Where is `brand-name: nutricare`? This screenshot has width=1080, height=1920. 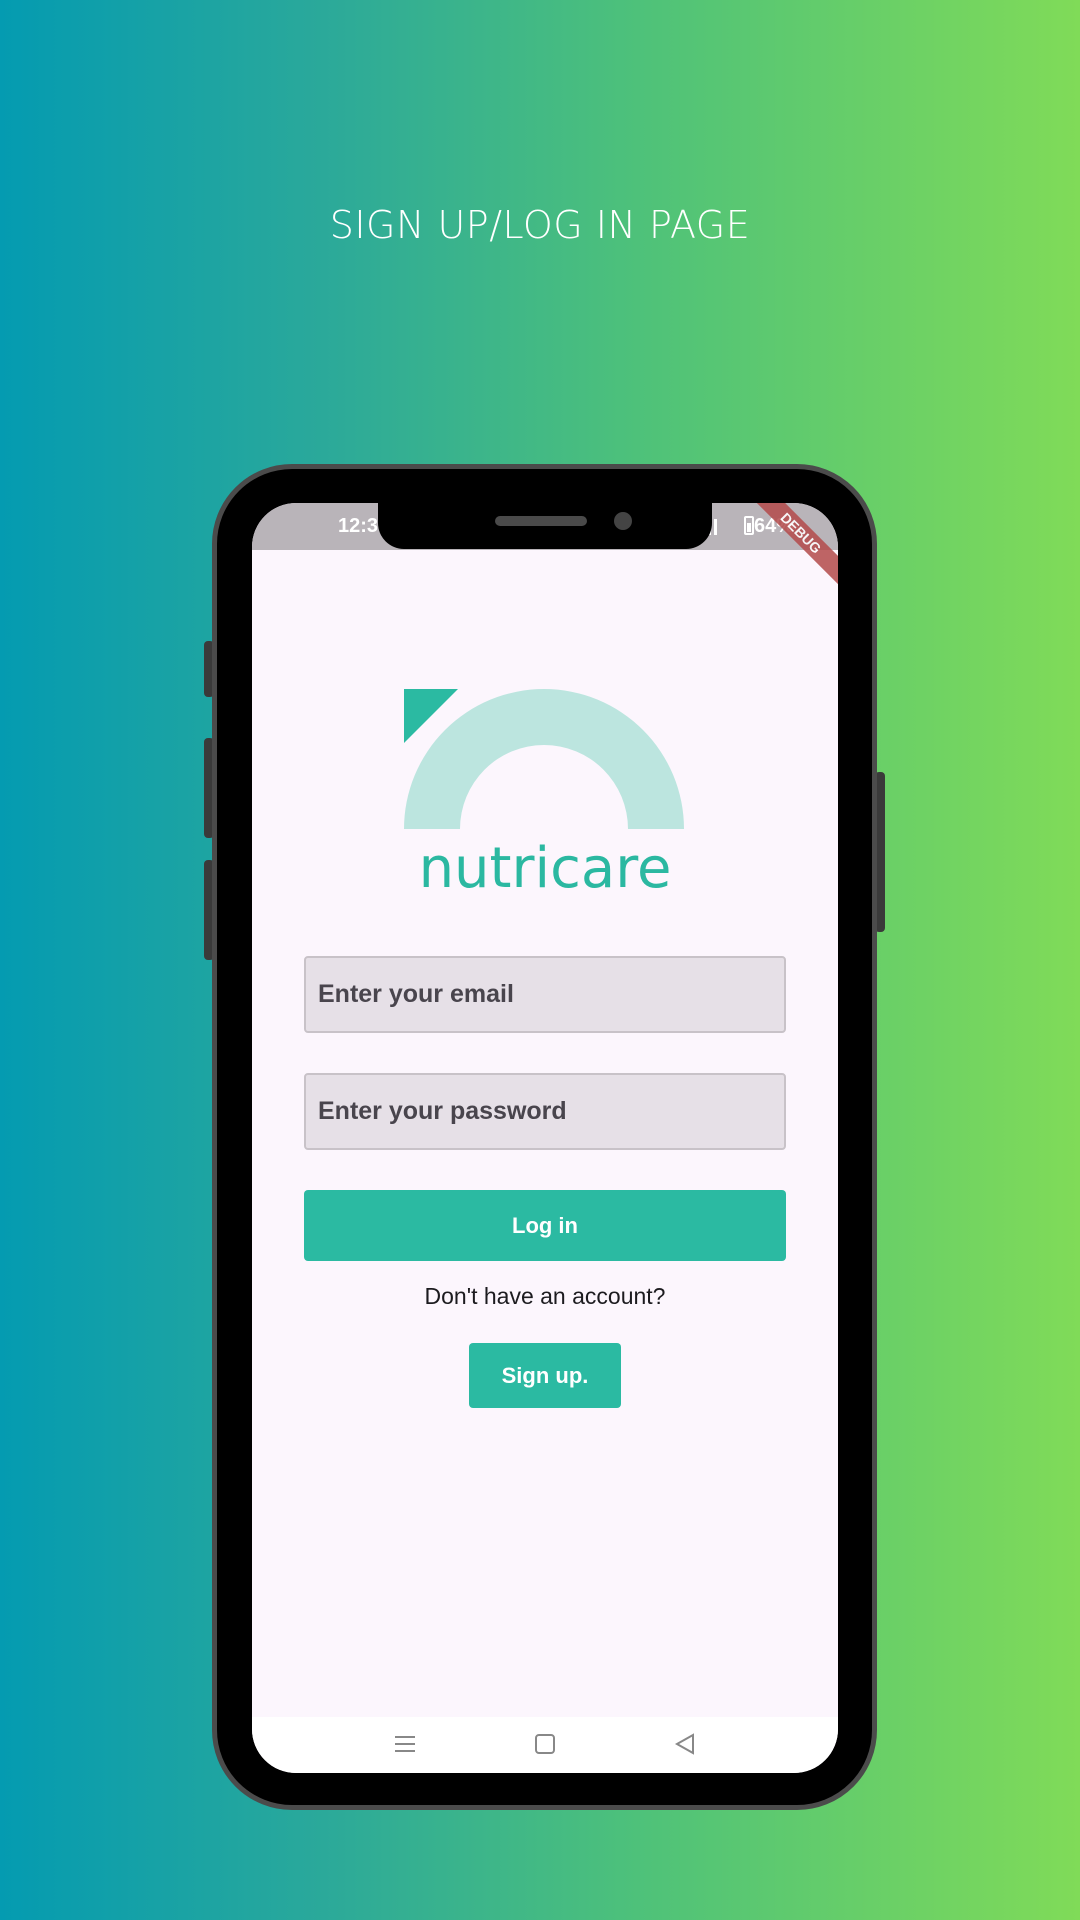
brand-name: nutricare is located at coordinates (545, 868).